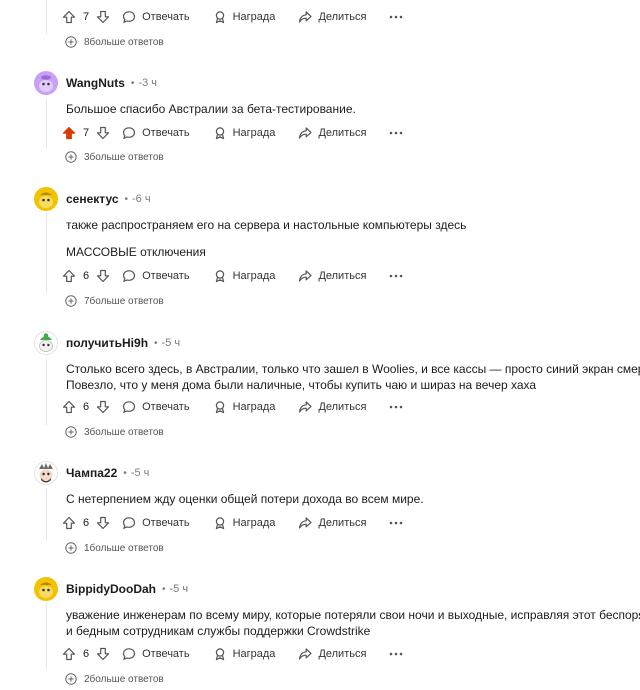 The image size is (640, 690). What do you see at coordinates (114, 42) in the screenshot?
I see `more-replies-button: 8больше ответов` at bounding box center [114, 42].